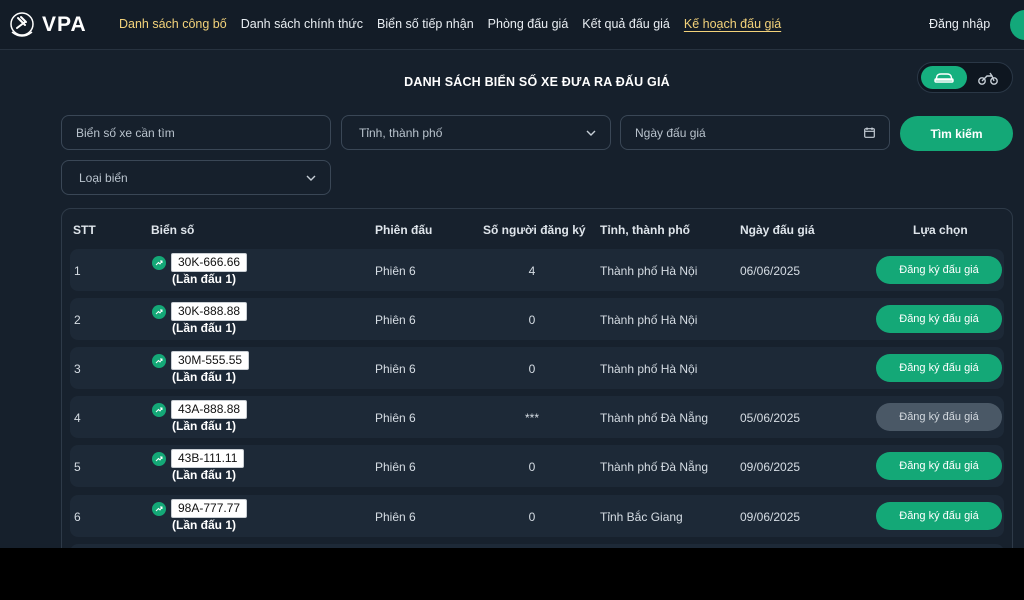 This screenshot has width=1024, height=600. Describe the element at coordinates (532, 271) in the screenshot. I see `row-registrants: 4` at that location.